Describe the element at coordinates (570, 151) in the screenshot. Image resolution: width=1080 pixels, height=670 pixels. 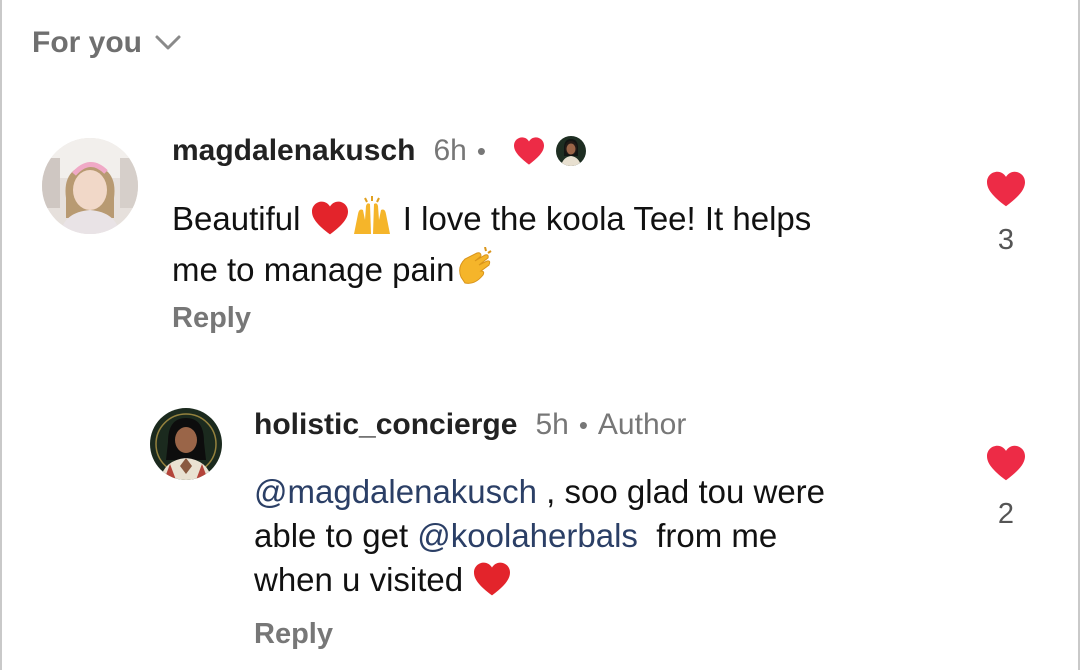
I see `author-mini-avatar` at that location.